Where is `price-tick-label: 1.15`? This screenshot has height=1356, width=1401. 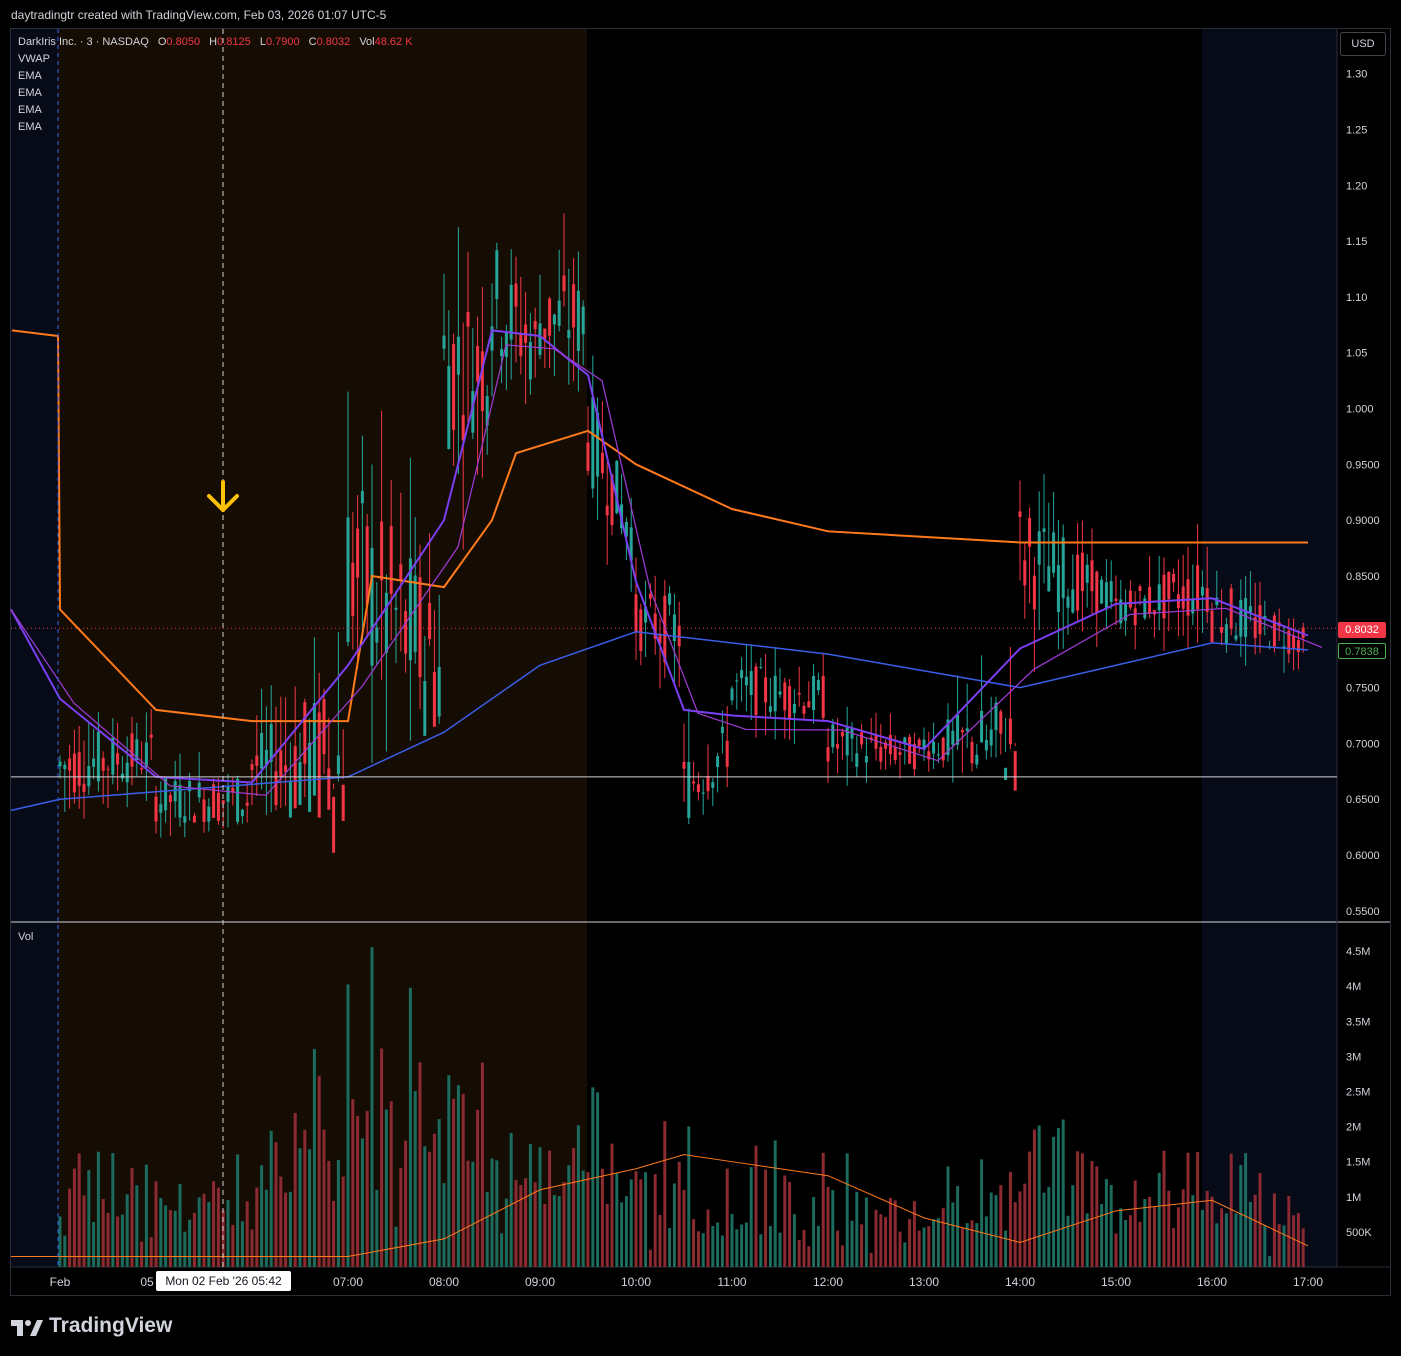 price-tick-label: 1.15 is located at coordinates (1356, 242).